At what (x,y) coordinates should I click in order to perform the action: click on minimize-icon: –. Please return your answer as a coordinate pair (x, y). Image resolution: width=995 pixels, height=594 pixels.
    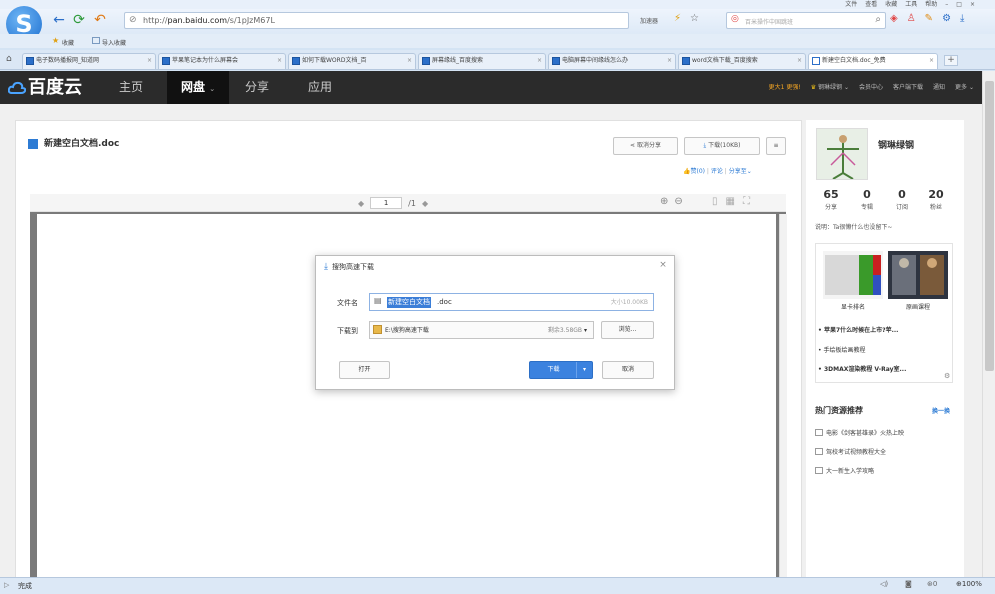
    Looking at the image, I should click on (946, 4).